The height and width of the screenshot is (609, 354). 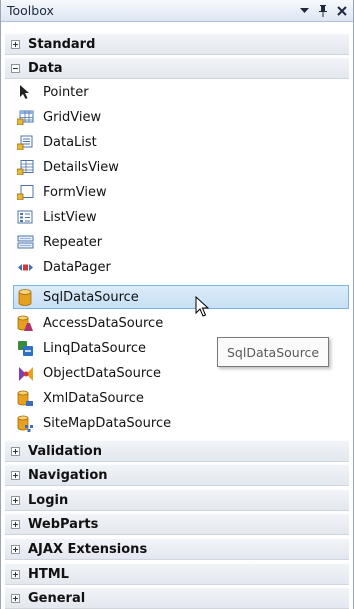 I want to click on toolbox-item-sitemapdatasource: SiteMapDataSource, so click(x=181, y=423).